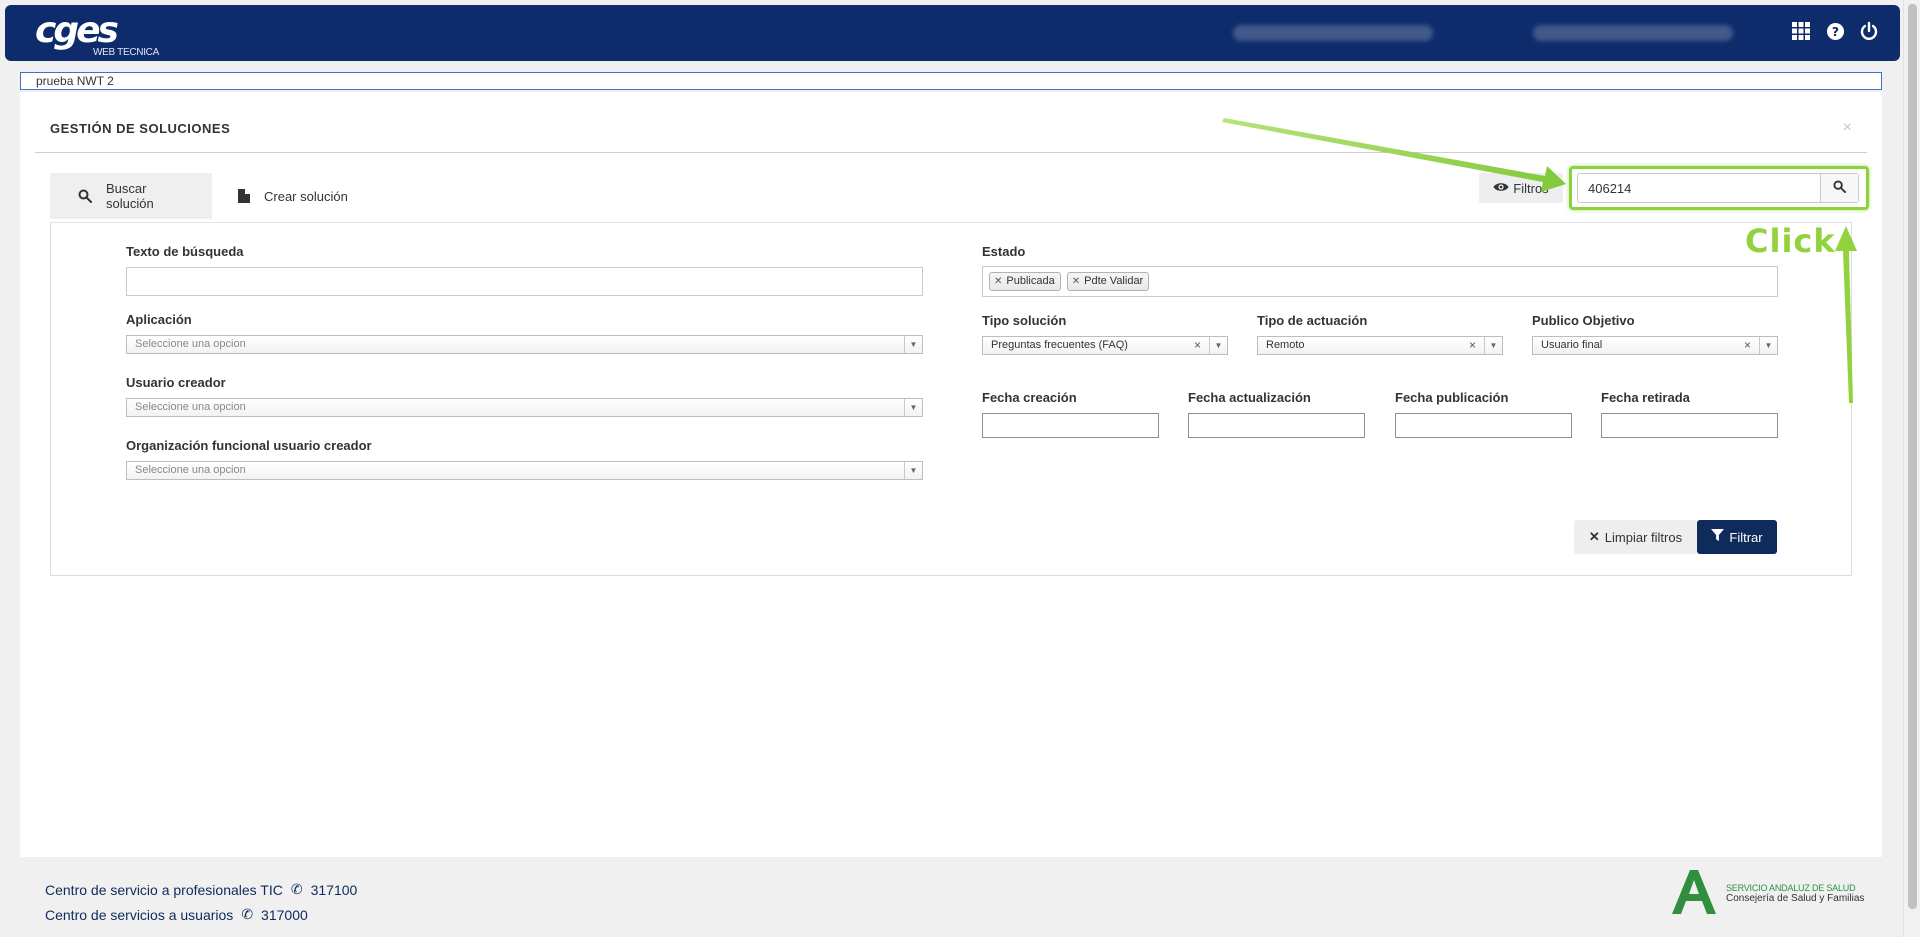 The height and width of the screenshot is (937, 1920). What do you see at coordinates (1583, 320) in the screenshot?
I see `publico-objetivo-label: Publico Objetivo` at bounding box center [1583, 320].